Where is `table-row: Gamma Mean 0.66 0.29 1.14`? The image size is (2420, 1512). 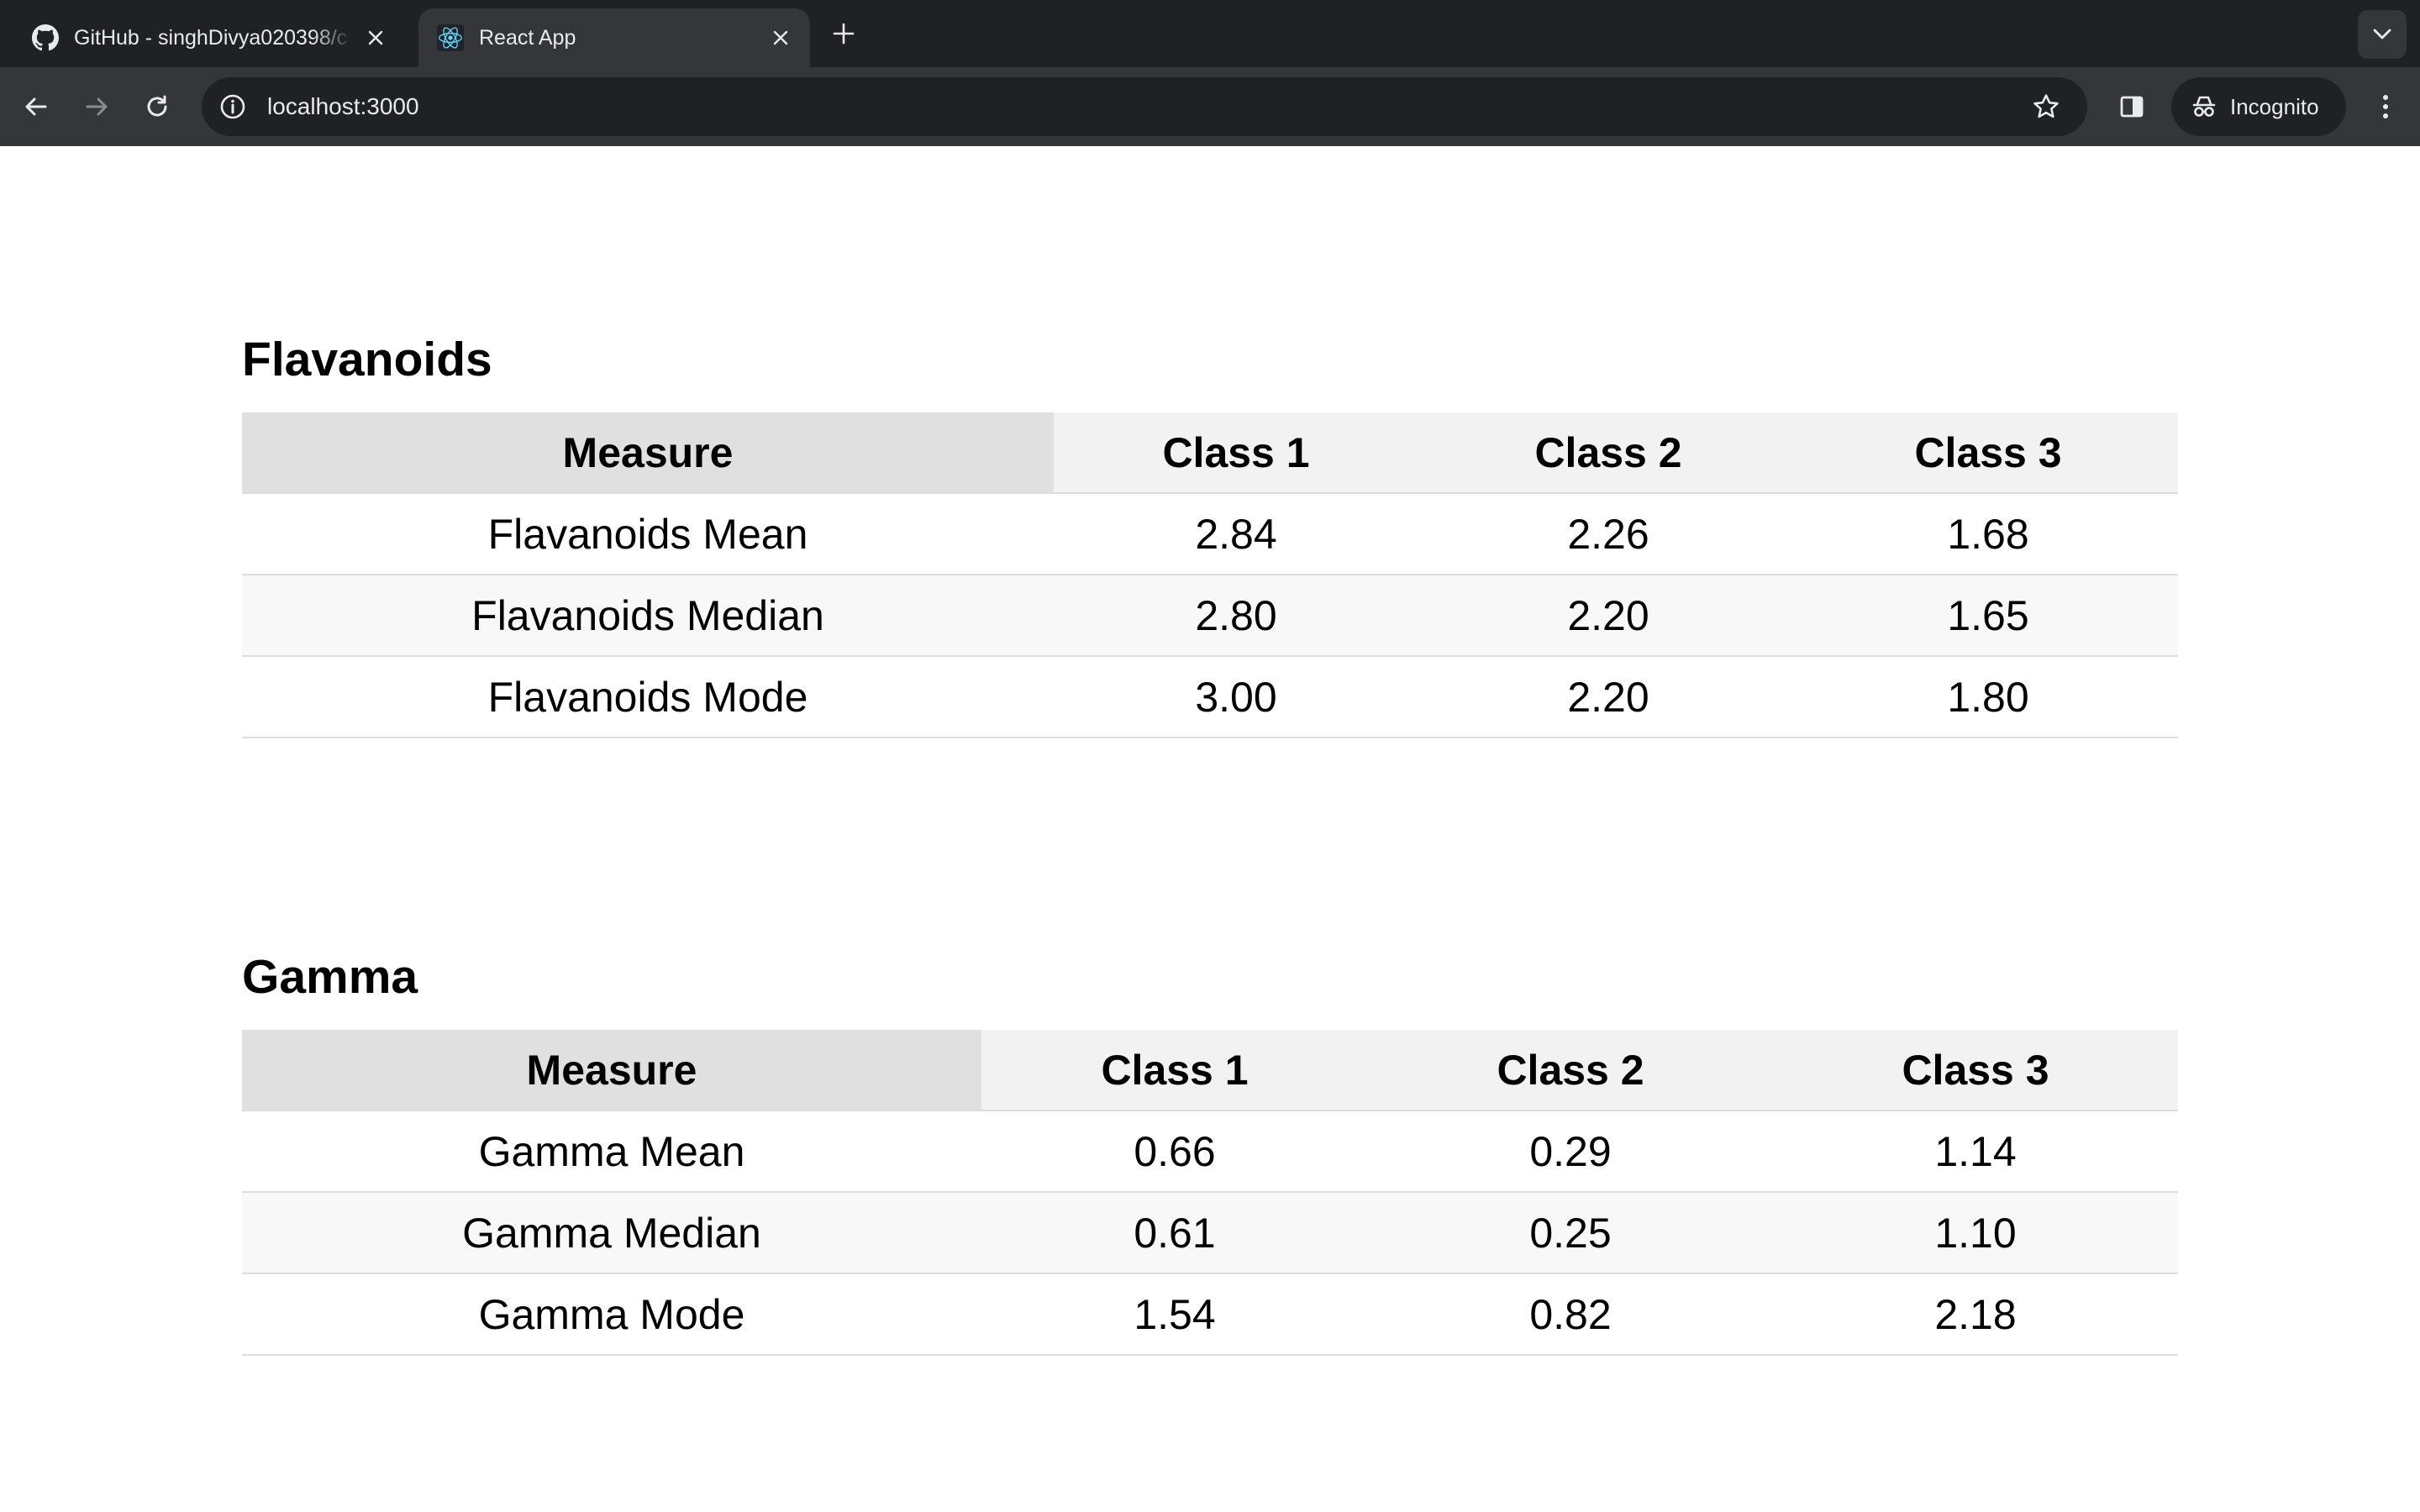 table-row: Gamma Mean 0.66 0.29 1.14 is located at coordinates (1210, 1151).